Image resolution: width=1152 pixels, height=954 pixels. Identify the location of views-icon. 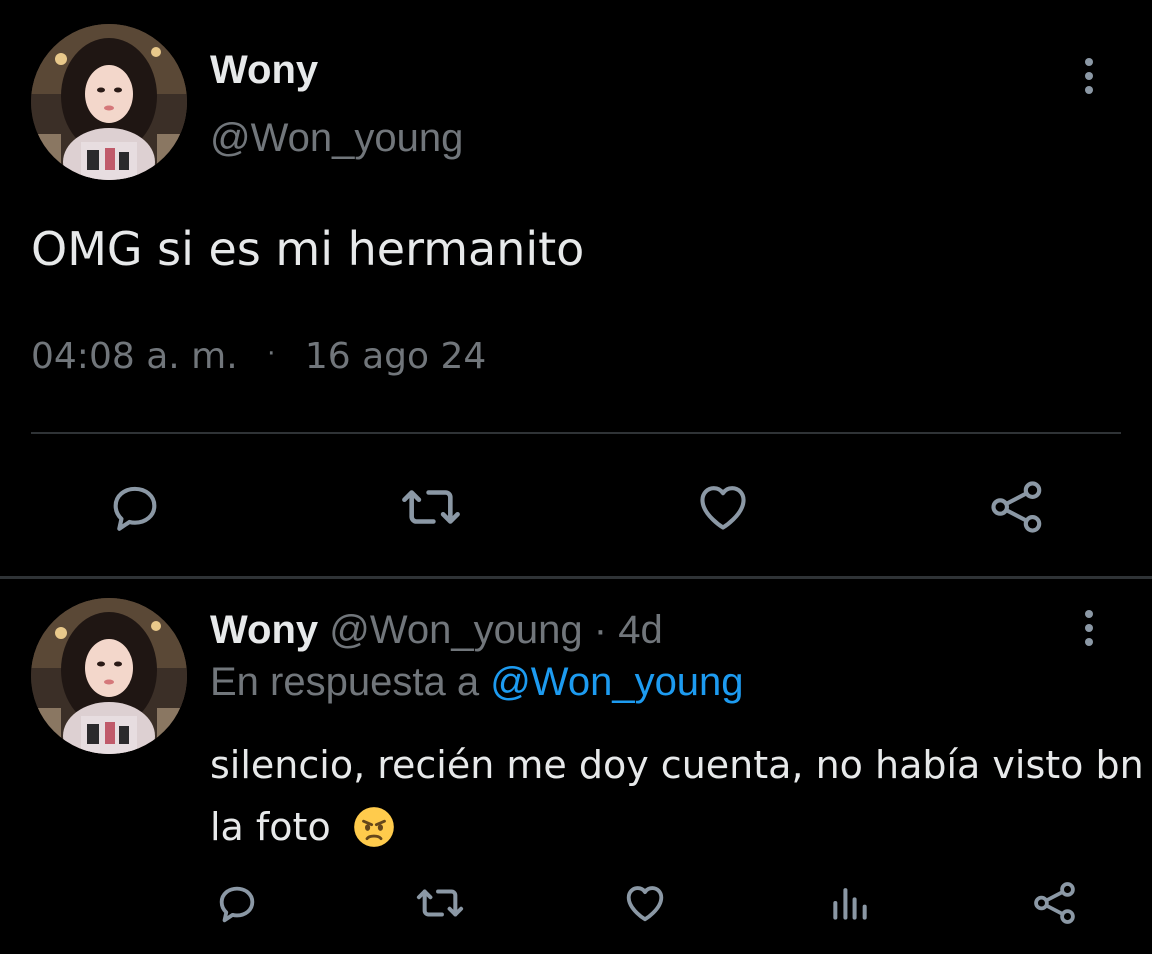
(850, 904).